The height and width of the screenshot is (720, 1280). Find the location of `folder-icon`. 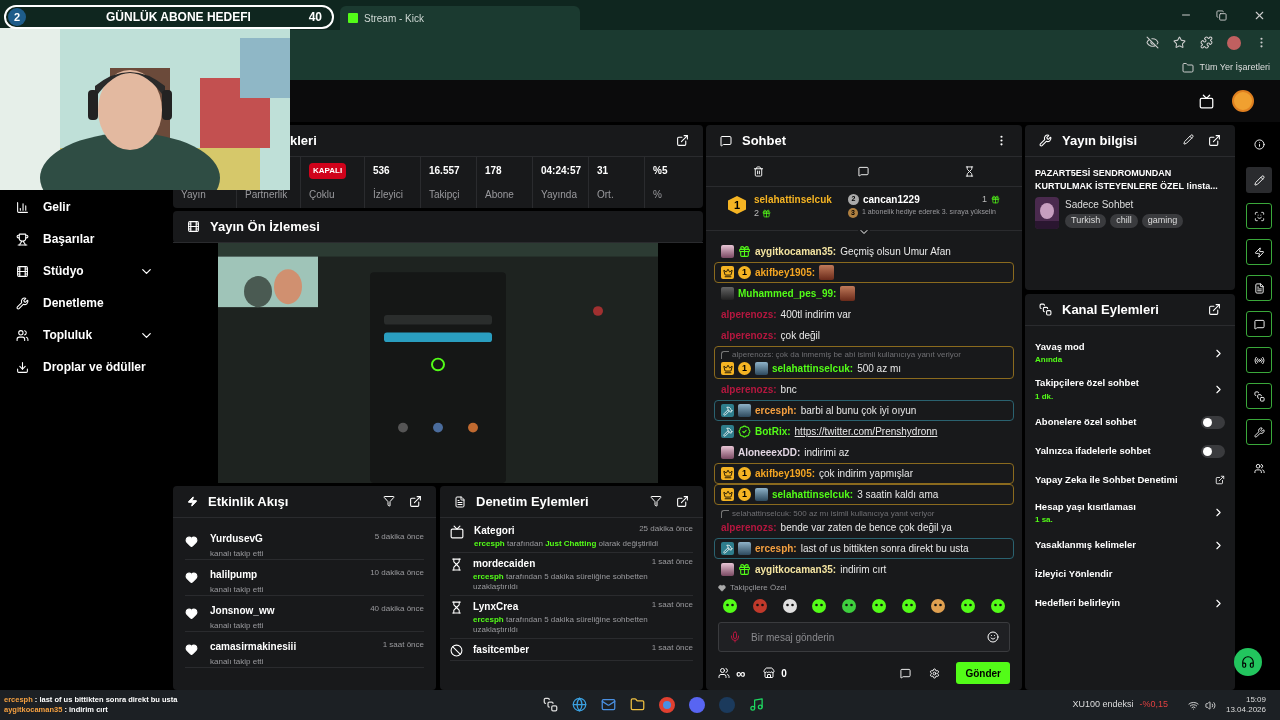

folder-icon is located at coordinates (637, 704).